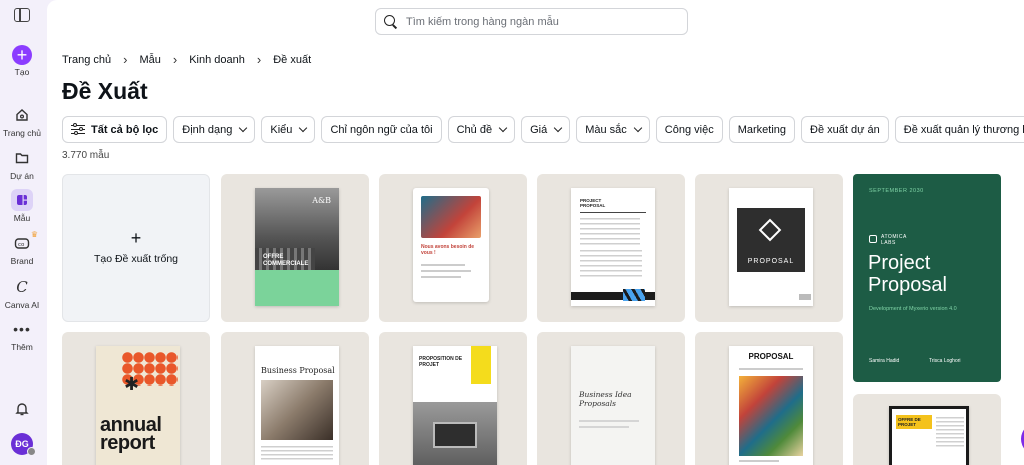 Image resolution: width=1024 pixels, height=465 pixels. What do you see at coordinates (86, 155) in the screenshot?
I see `result-count: 3.770 mẫu` at bounding box center [86, 155].